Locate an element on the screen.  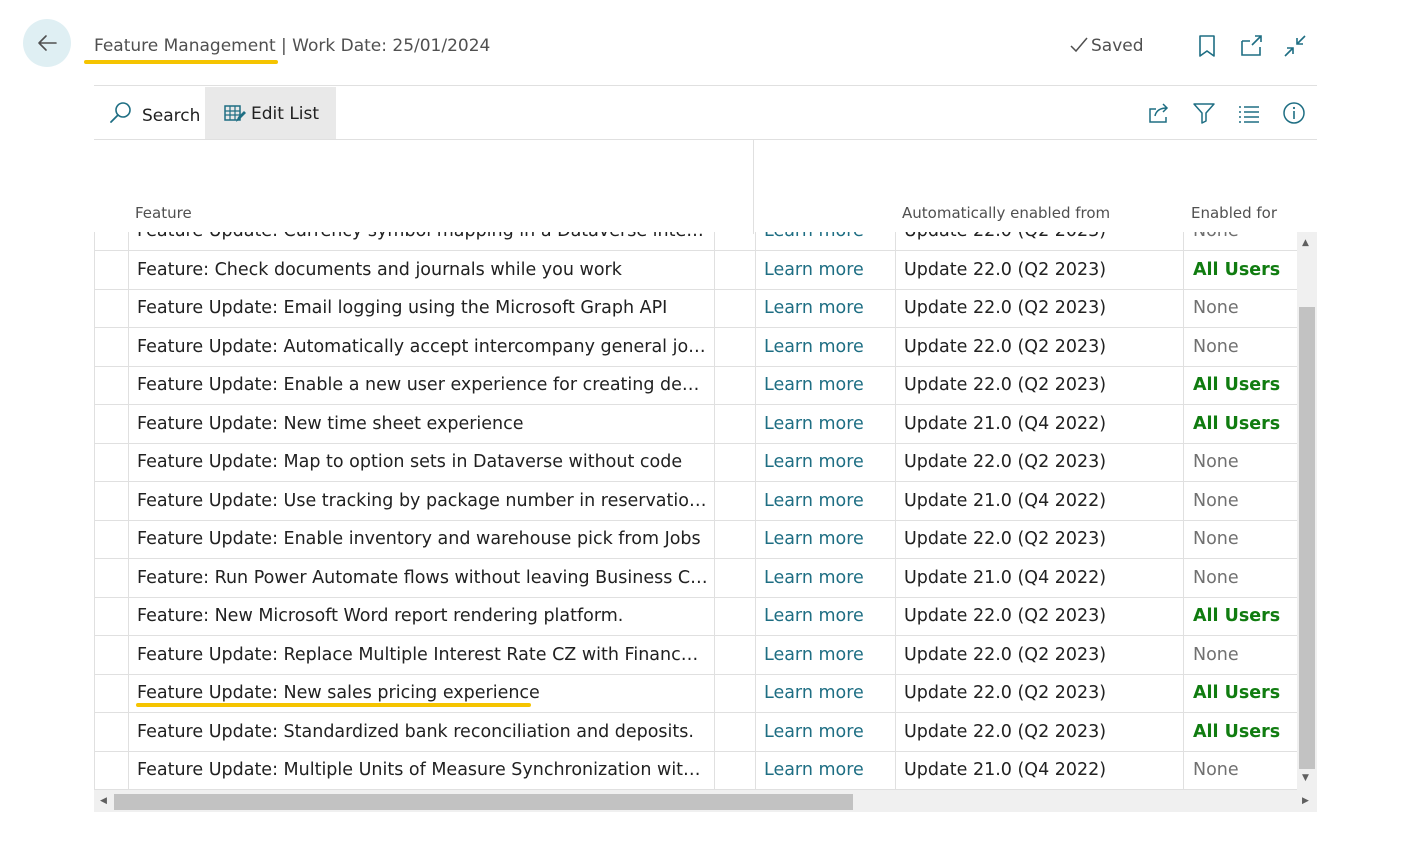
column-header-auto-enabled: Automatically enabled from is located at coordinates (1006, 213).